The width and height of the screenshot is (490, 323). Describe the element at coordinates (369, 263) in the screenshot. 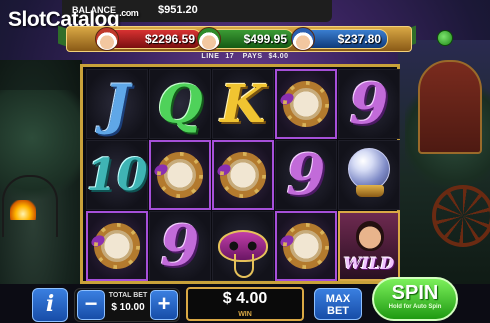

I see `wild-label: WILD` at that location.